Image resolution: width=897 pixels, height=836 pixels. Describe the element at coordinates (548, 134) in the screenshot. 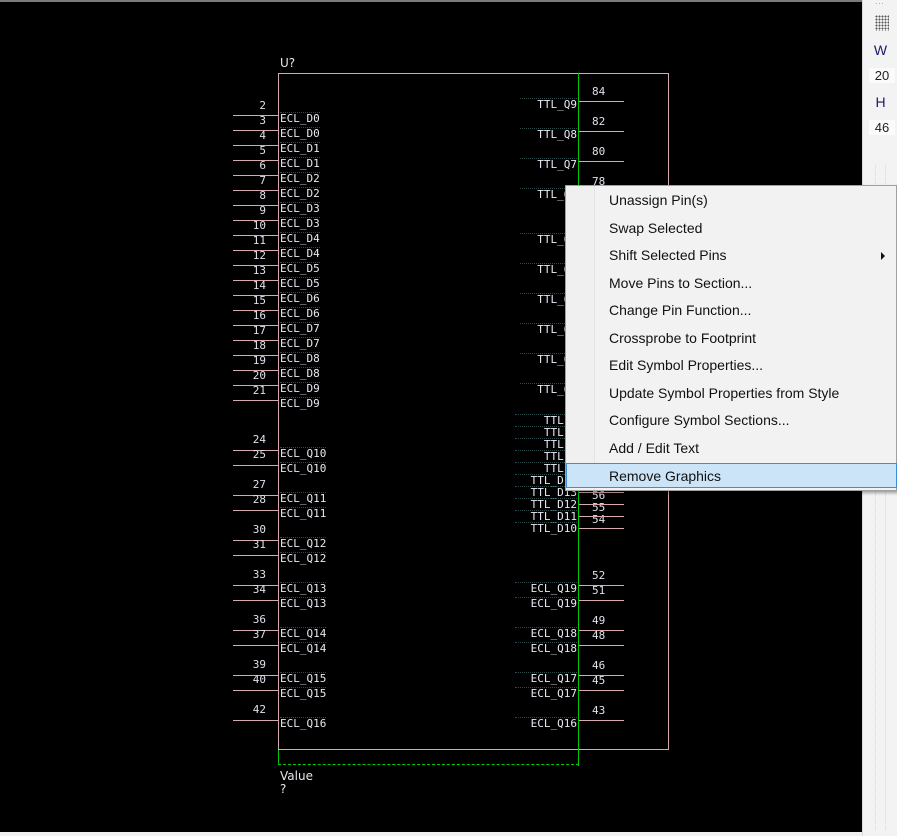

I see `pin-name: TTL_Q8` at that location.